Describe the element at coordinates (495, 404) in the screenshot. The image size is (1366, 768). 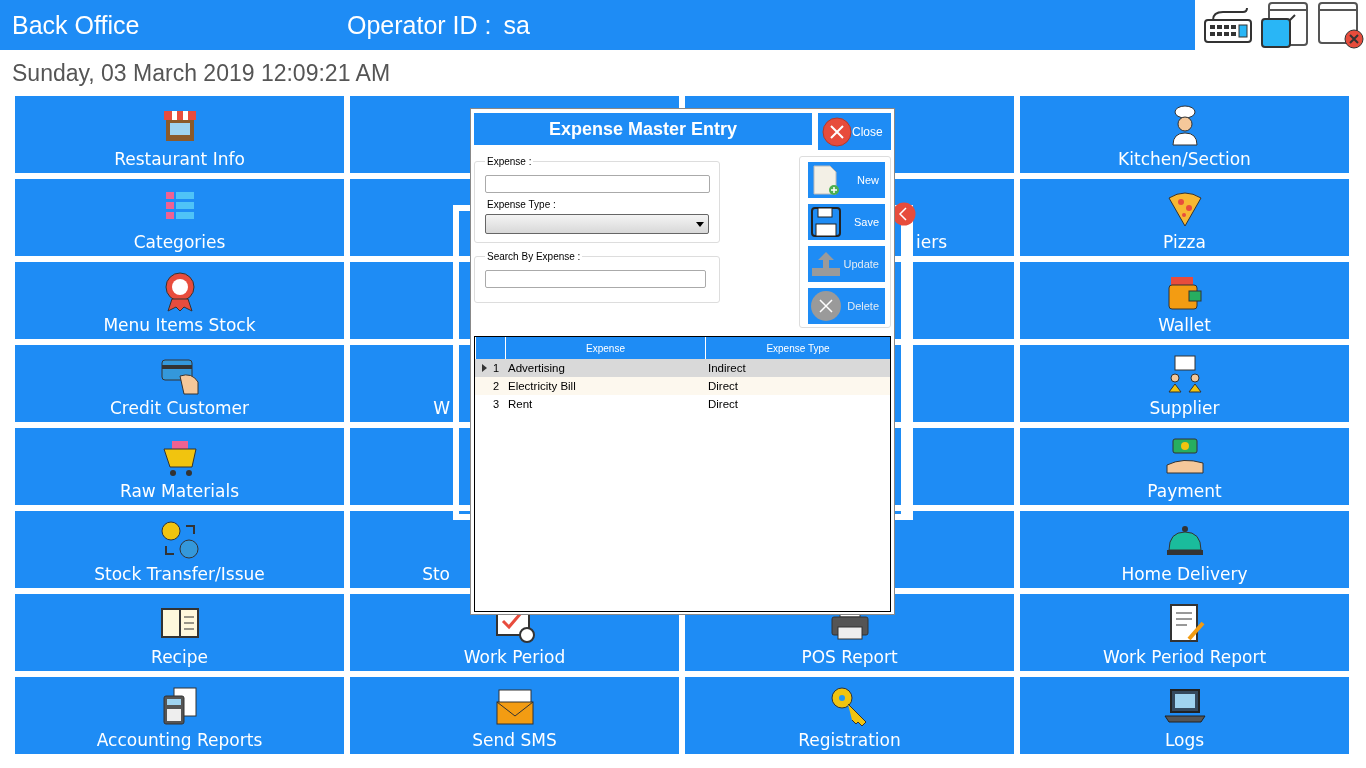
I see `row-number: 3` at that location.